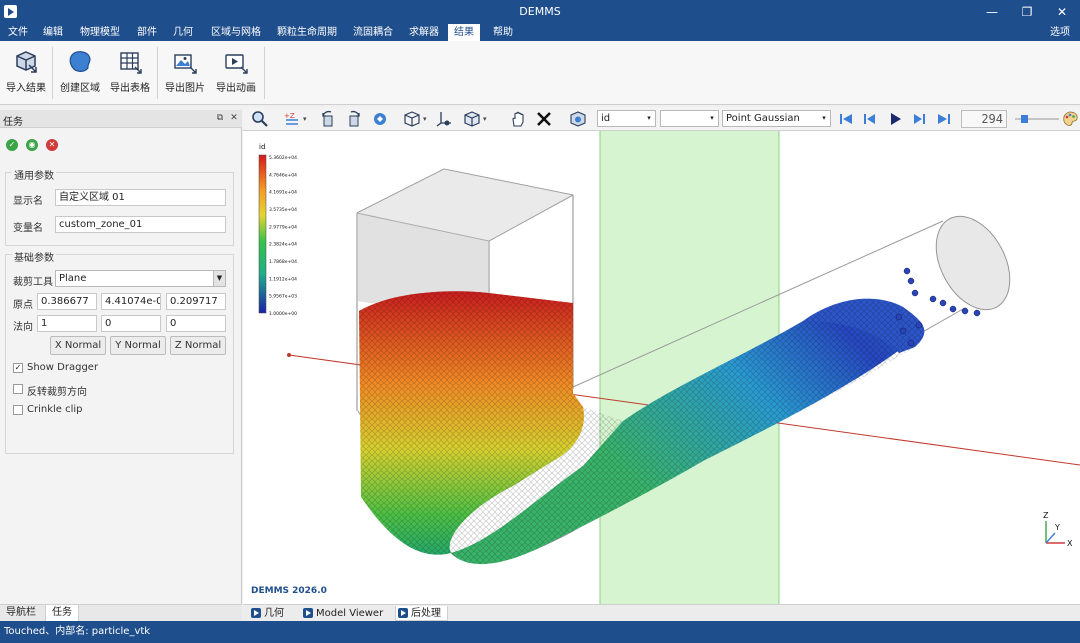 This screenshot has width=1080, height=643. What do you see at coordinates (183, 32) in the screenshot?
I see `menu-geometry: 几何` at bounding box center [183, 32].